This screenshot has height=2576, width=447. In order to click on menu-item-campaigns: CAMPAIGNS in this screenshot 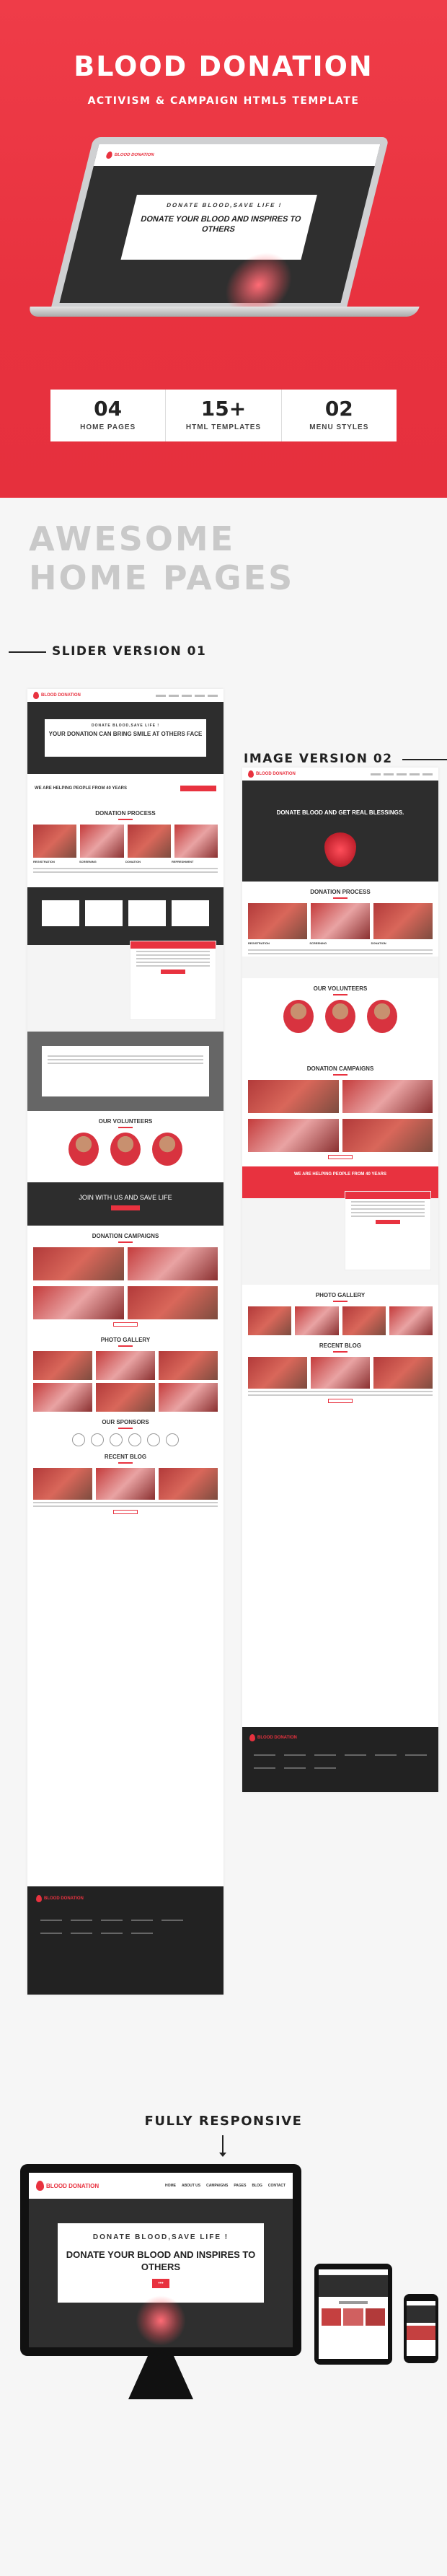, I will do `click(217, 2186)`.